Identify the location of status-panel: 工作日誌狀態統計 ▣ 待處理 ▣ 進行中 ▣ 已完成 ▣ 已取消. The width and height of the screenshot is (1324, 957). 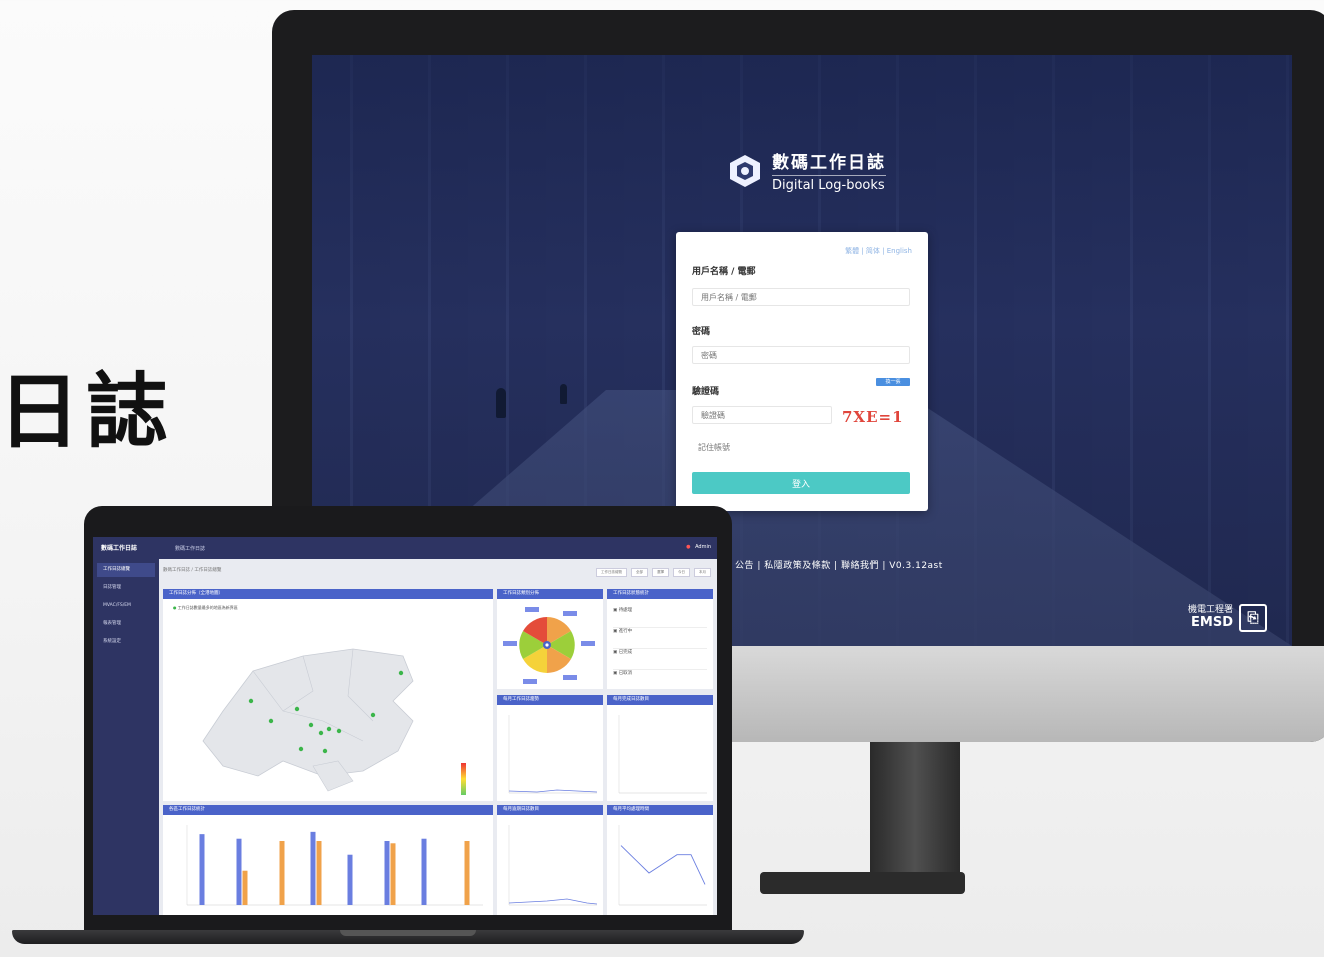
(660, 639).